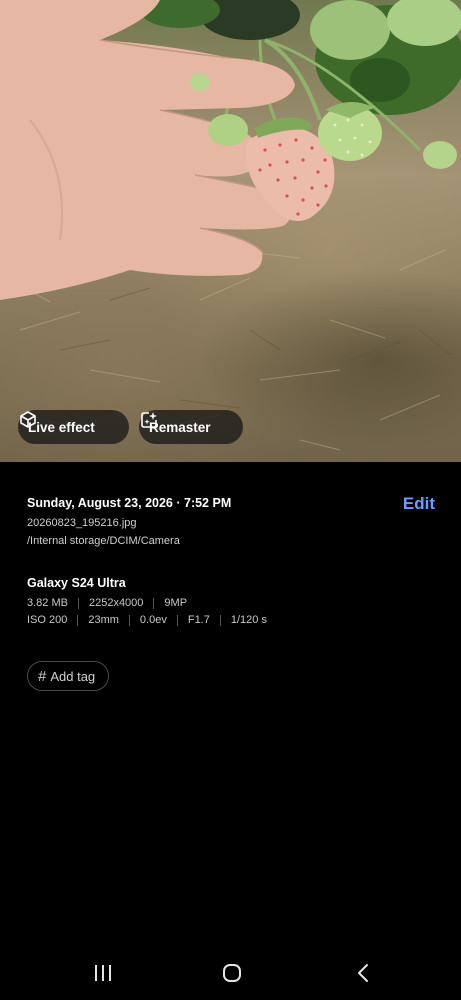  What do you see at coordinates (248, 620) in the screenshot?
I see `shutter-speed: 1/120 s` at bounding box center [248, 620].